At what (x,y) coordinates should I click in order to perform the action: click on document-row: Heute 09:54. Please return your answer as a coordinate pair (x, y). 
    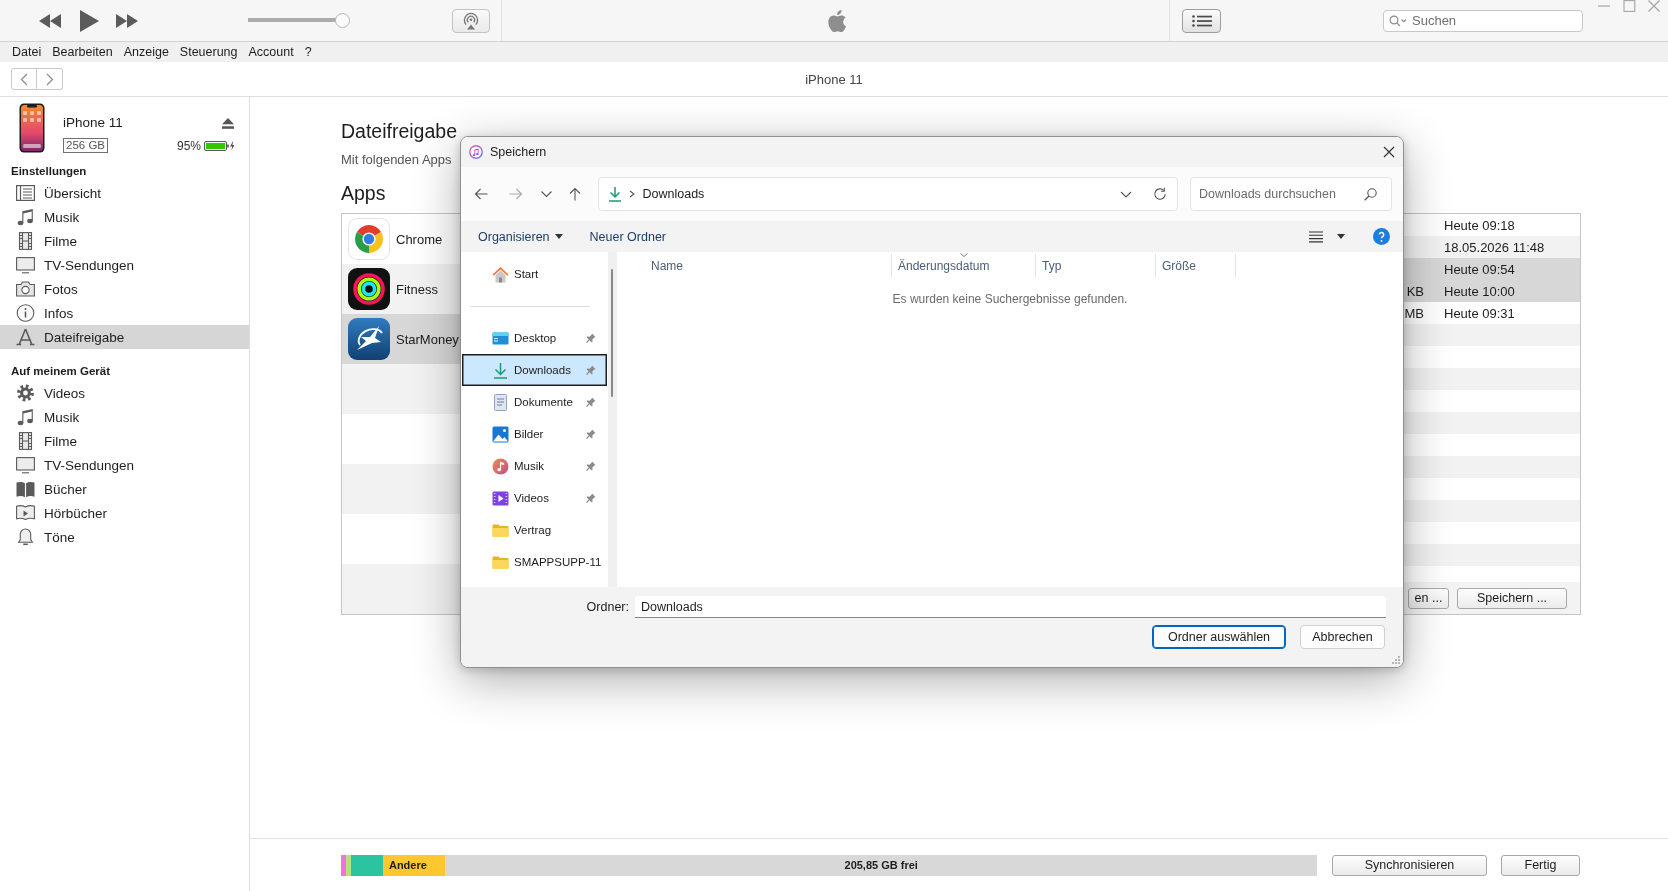
    Looking at the image, I should click on (1492, 269).